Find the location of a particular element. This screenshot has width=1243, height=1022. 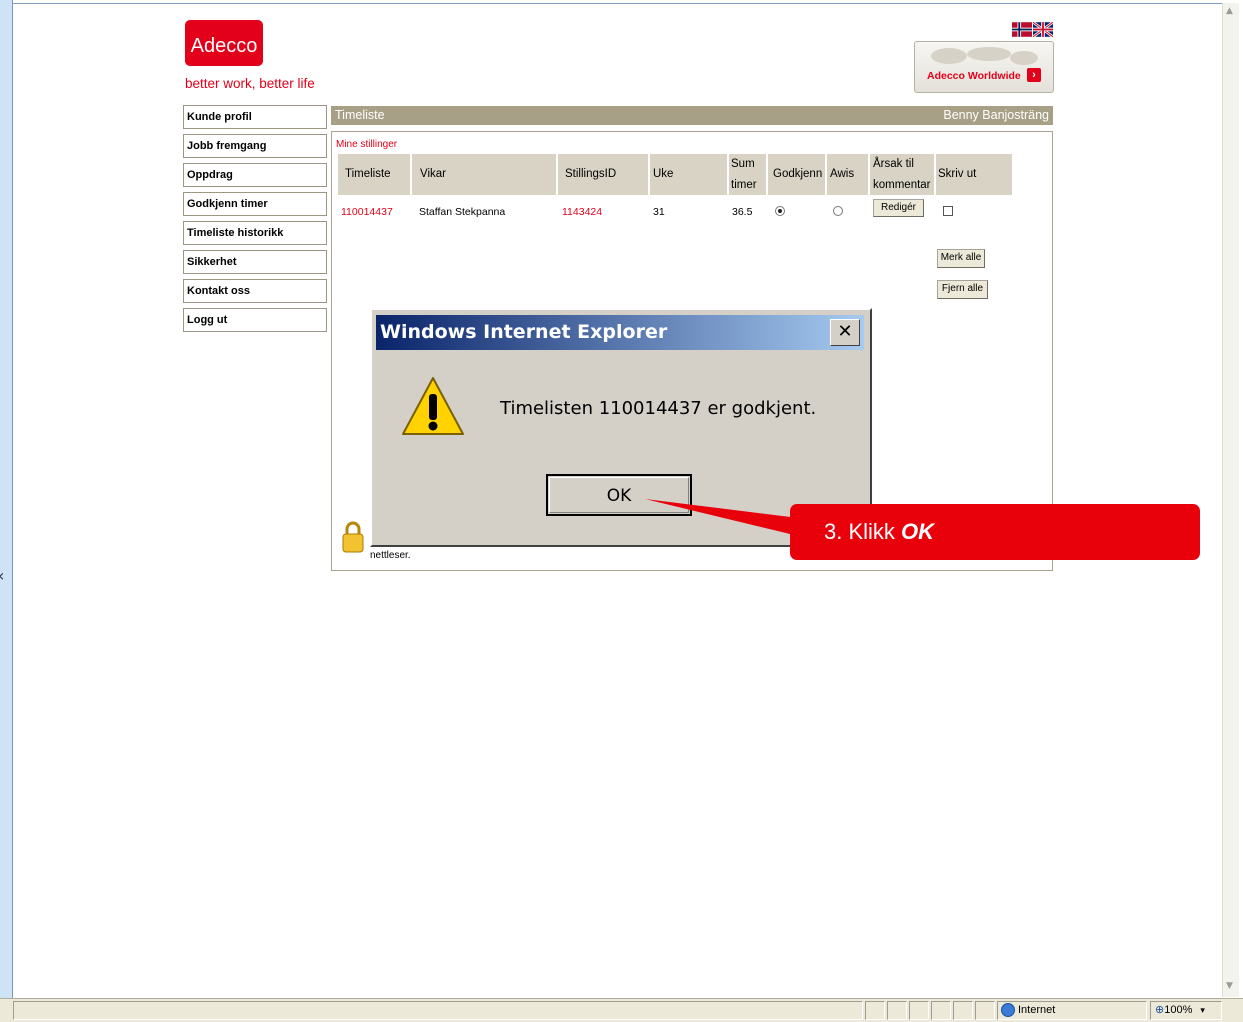

fjern-alle-button: Fjern alle is located at coordinates (962, 289).